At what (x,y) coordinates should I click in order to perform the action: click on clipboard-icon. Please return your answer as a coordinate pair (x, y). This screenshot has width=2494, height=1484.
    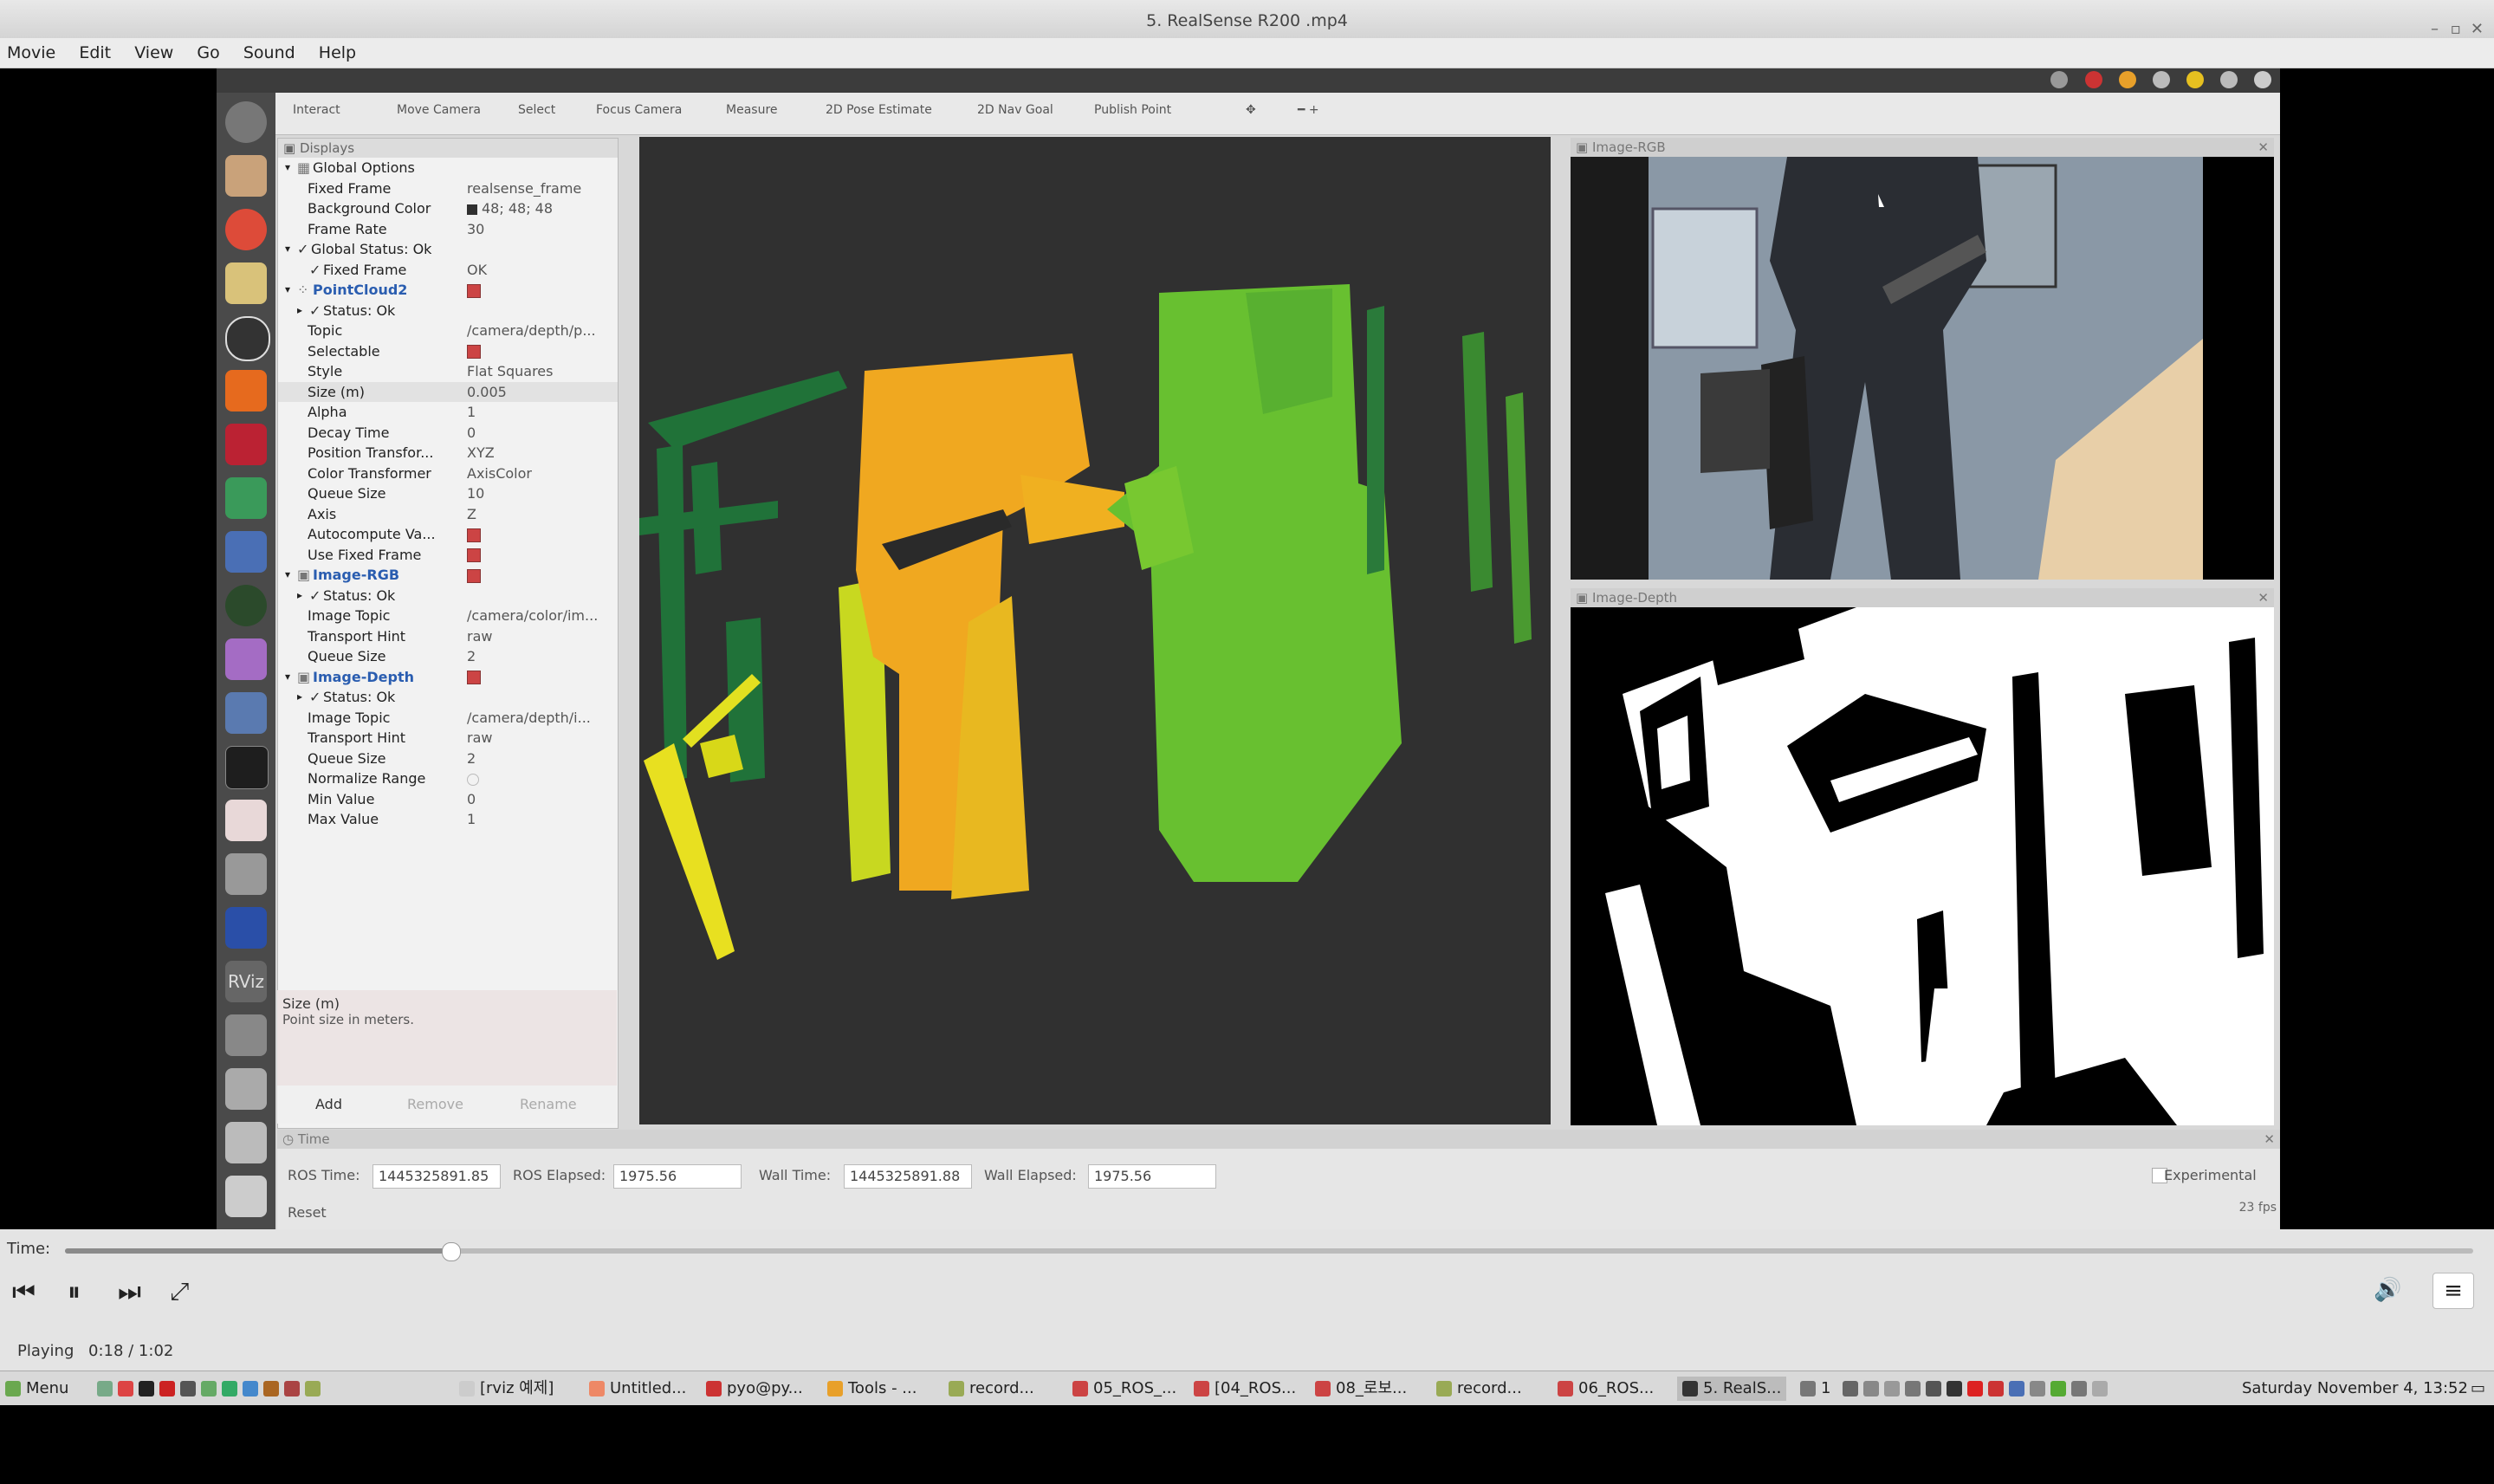
    Looking at the image, I should click on (1934, 1389).